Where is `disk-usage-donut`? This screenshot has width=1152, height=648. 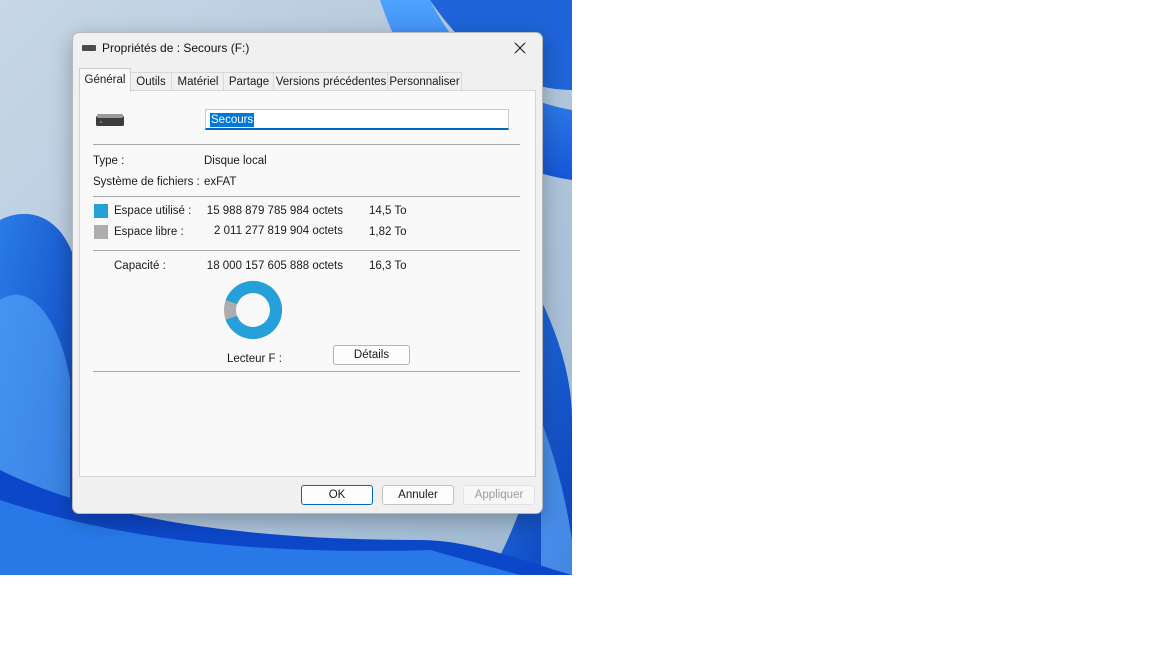 disk-usage-donut is located at coordinates (253, 310).